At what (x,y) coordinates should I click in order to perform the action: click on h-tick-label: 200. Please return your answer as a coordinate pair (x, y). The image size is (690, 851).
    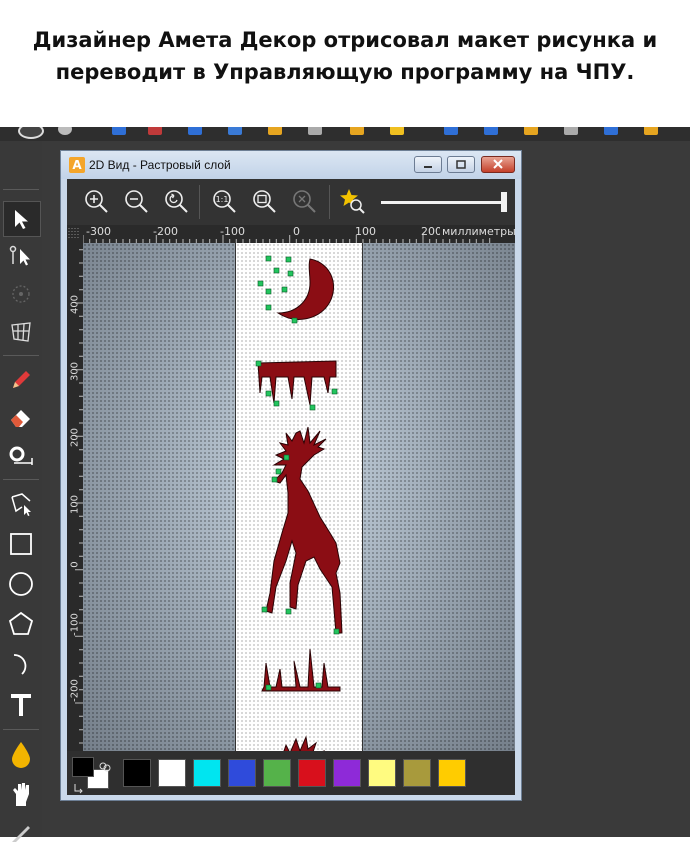
    Looking at the image, I should click on (431, 231).